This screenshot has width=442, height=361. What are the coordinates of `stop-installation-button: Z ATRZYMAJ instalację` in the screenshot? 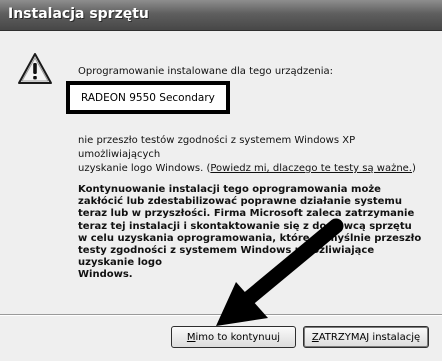 It's located at (366, 337).